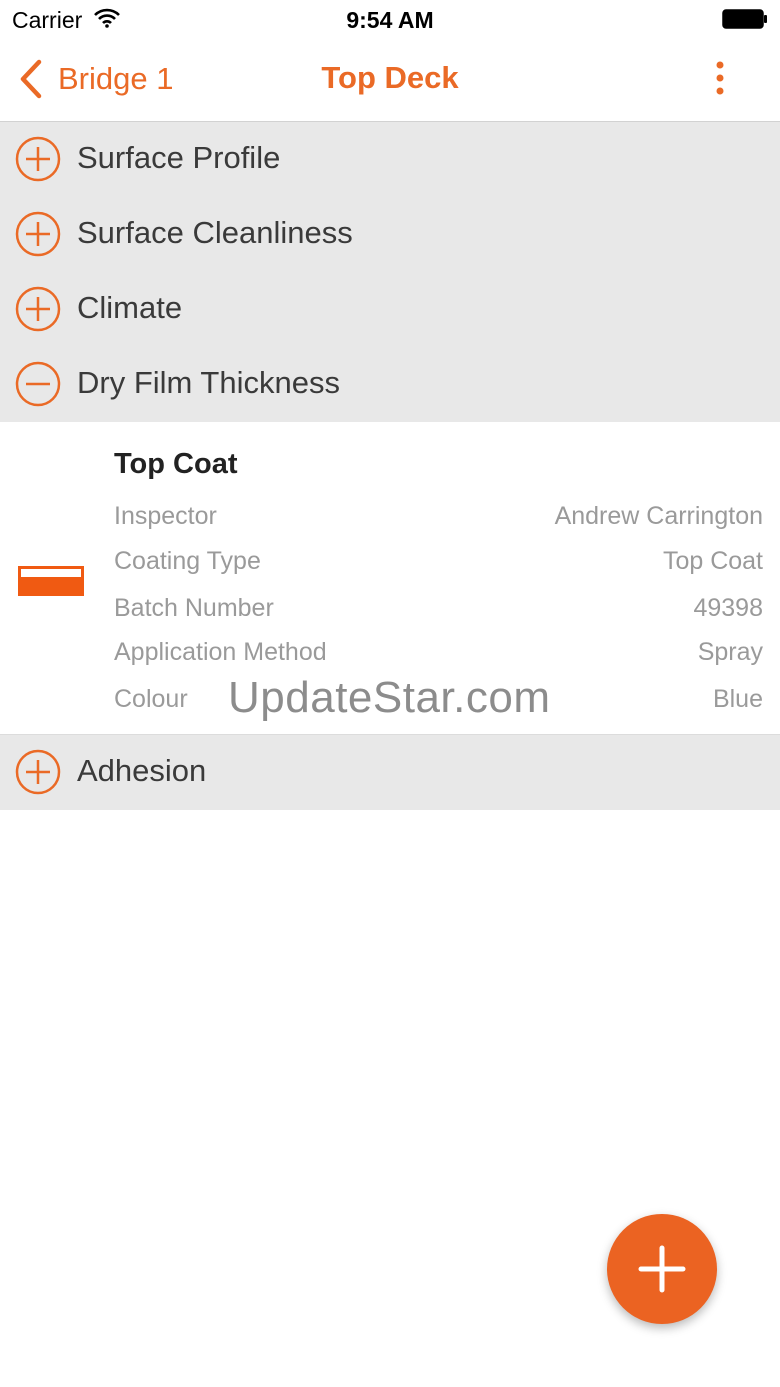  What do you see at coordinates (151, 699) in the screenshot?
I see `colour-label: Colour` at bounding box center [151, 699].